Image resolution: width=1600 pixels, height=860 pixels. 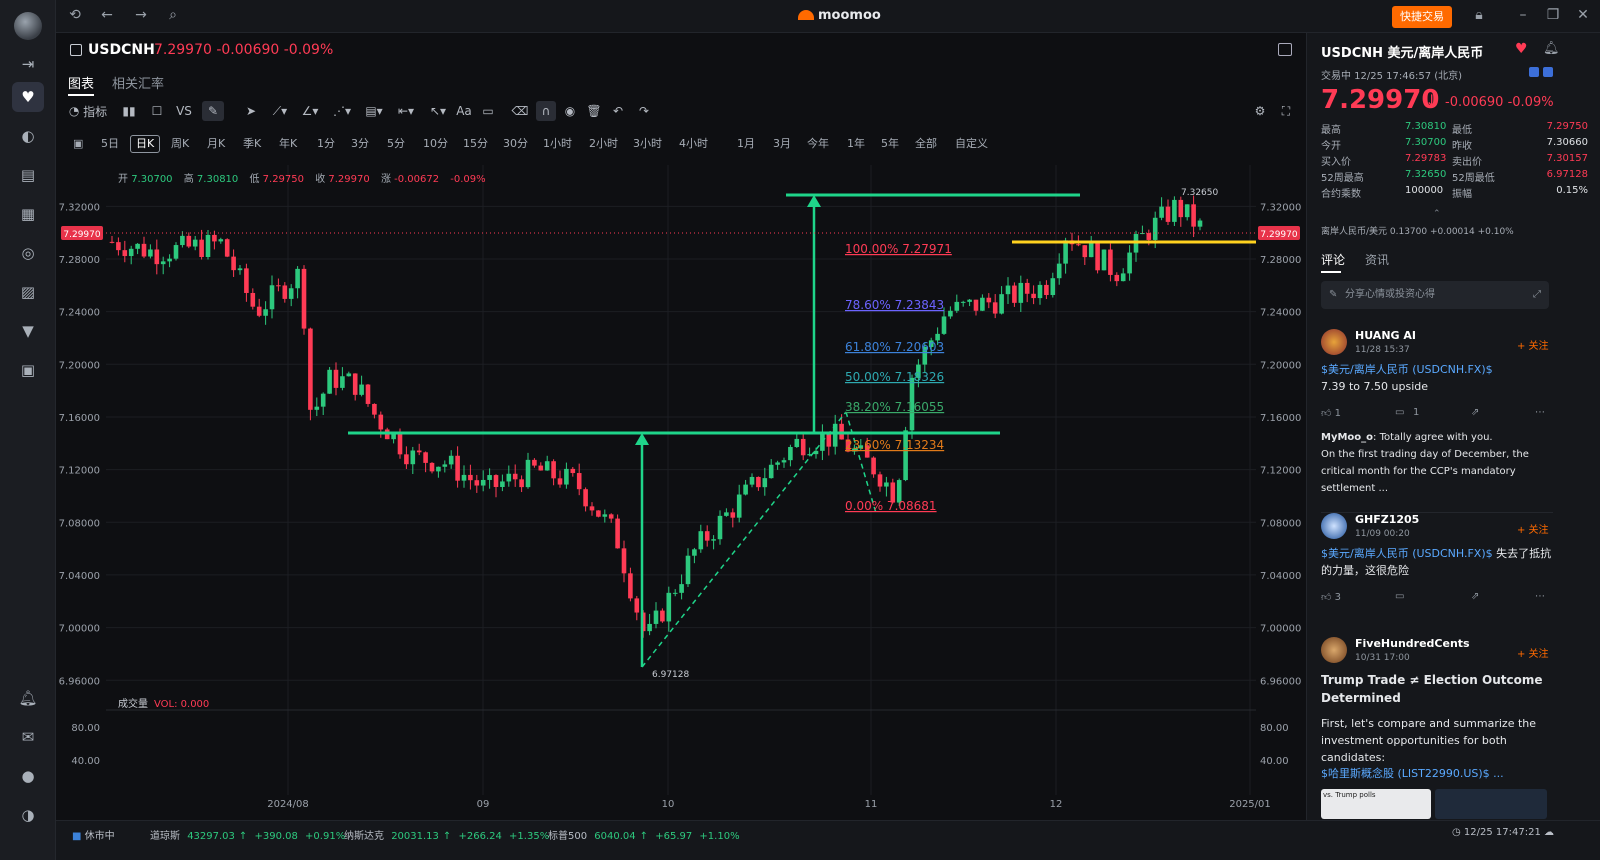 What do you see at coordinates (1407, 553) in the screenshot?
I see `ticker-link: $美元/离岸人民币 (USDCNH.FX)$` at bounding box center [1407, 553].